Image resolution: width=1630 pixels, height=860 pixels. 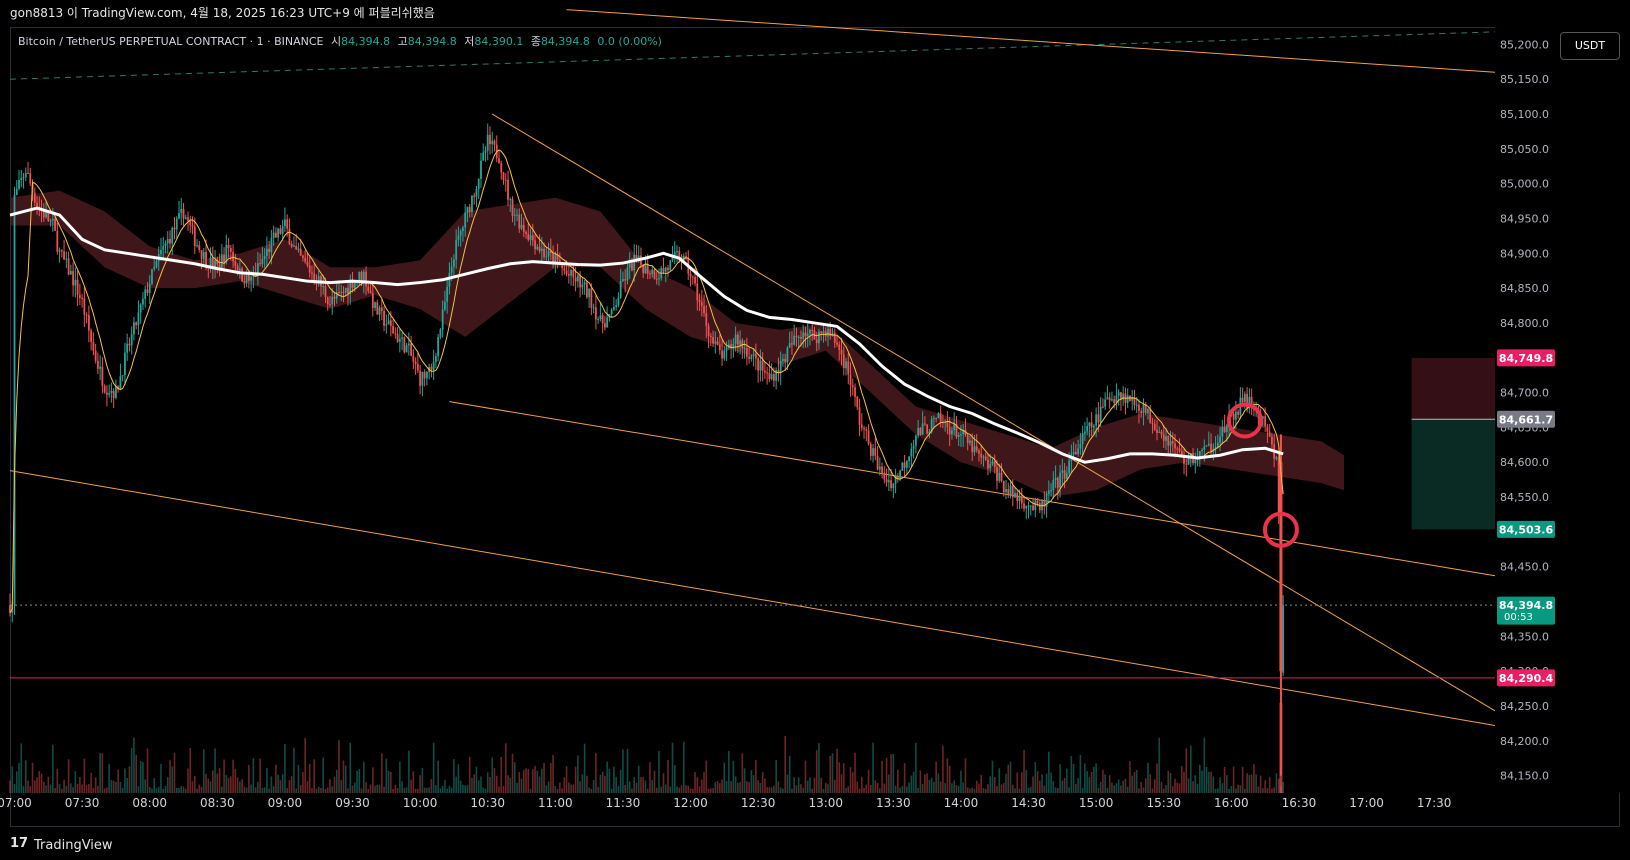 What do you see at coordinates (1524, 636) in the screenshot?
I see `y-tick-label: 84,350.0` at bounding box center [1524, 636].